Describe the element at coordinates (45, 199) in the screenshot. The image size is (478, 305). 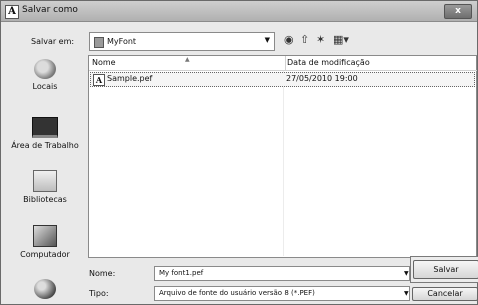
I see `place-label: Bibliotecas` at that location.